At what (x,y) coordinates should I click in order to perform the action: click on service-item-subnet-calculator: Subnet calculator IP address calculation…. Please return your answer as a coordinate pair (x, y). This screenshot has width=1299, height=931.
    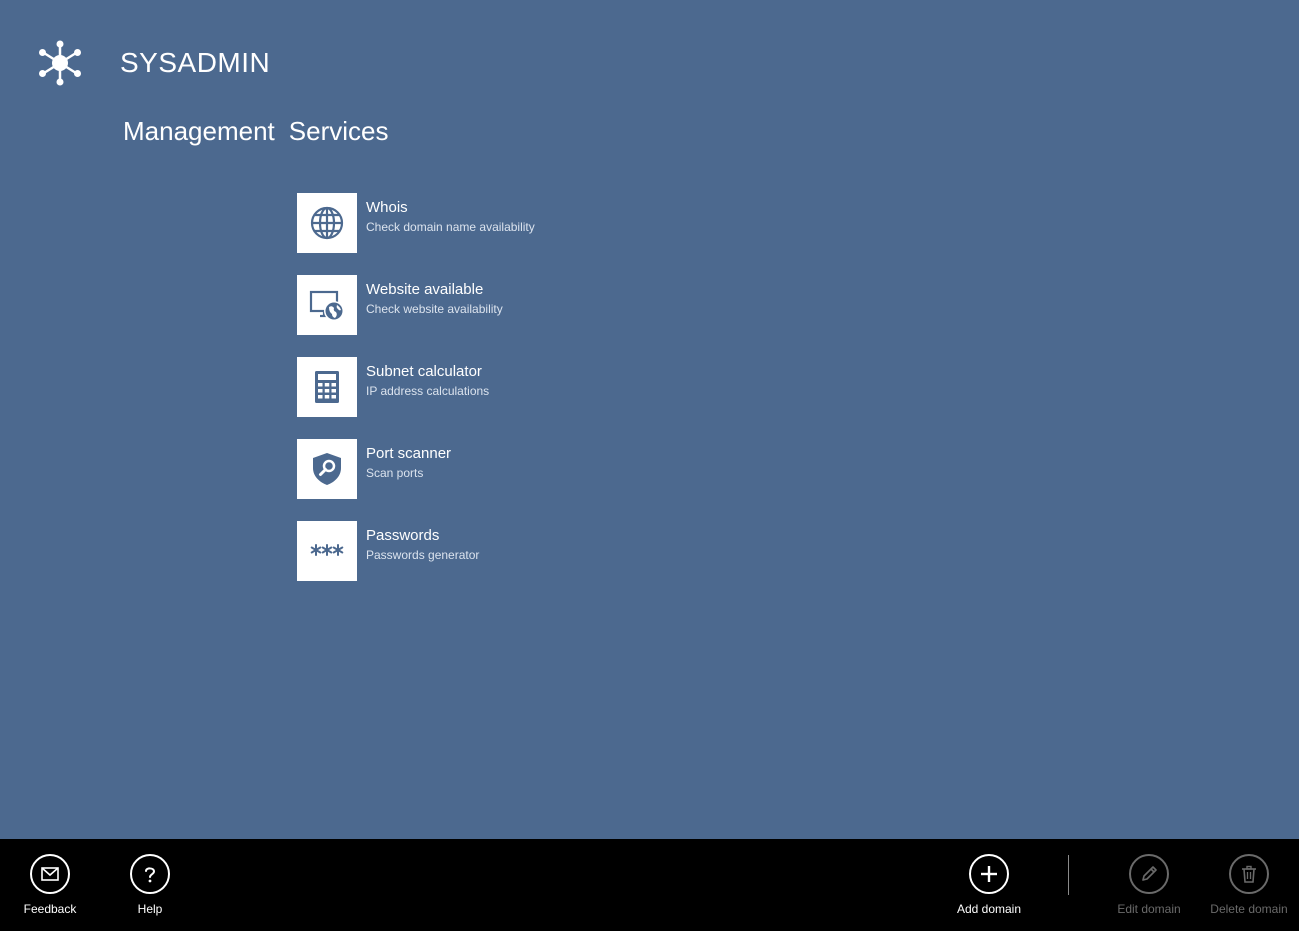
    Looking at the image, I should click on (416, 387).